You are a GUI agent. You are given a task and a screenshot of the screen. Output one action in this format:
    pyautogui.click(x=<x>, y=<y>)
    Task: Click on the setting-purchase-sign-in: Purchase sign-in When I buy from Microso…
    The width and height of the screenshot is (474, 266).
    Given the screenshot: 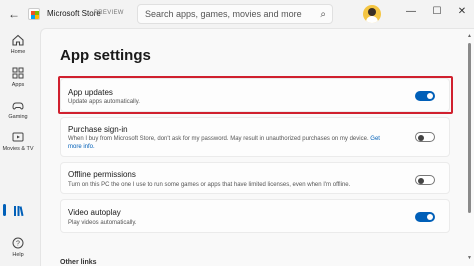 What is the action you would take?
    pyautogui.click(x=255, y=137)
    